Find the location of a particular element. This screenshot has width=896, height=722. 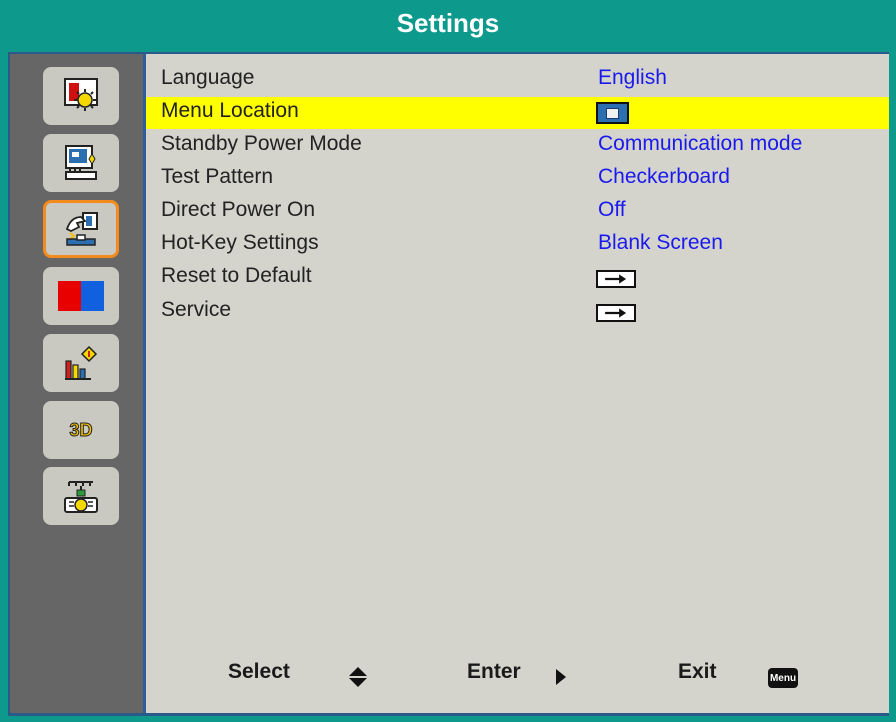

sidebar-item-settings is located at coordinates (81, 229).